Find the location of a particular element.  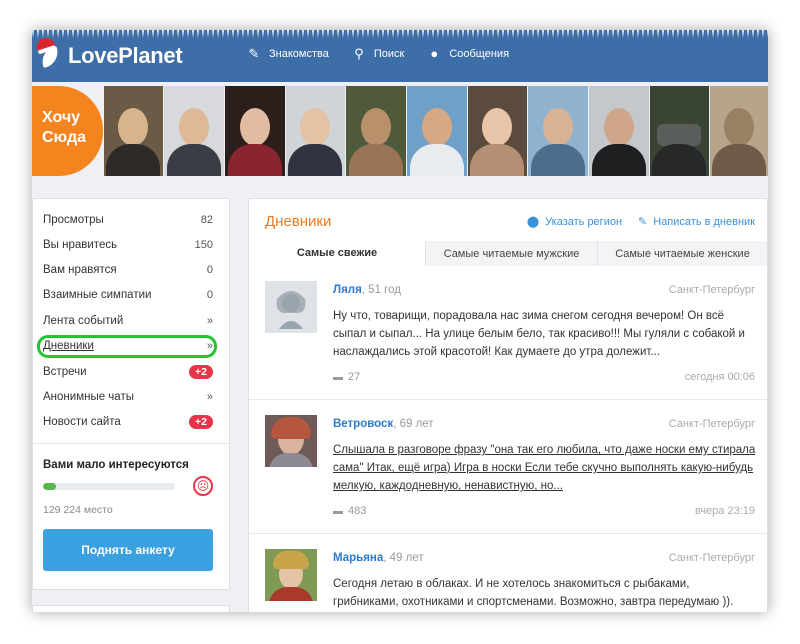

popularity-progress-bar is located at coordinates (109, 486).